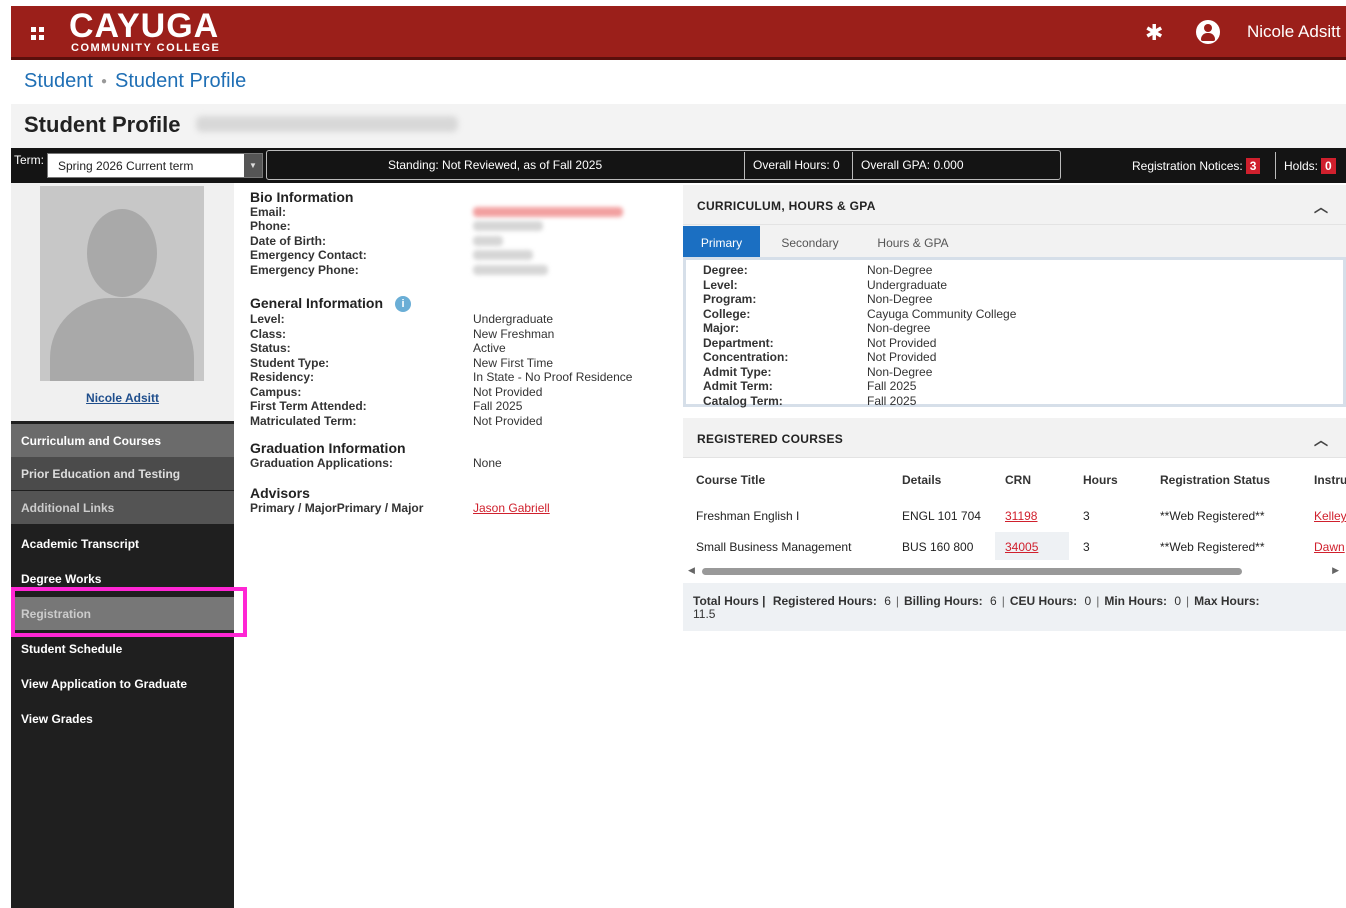  What do you see at coordinates (122, 283) in the screenshot?
I see `student-photo-placeholder` at bounding box center [122, 283].